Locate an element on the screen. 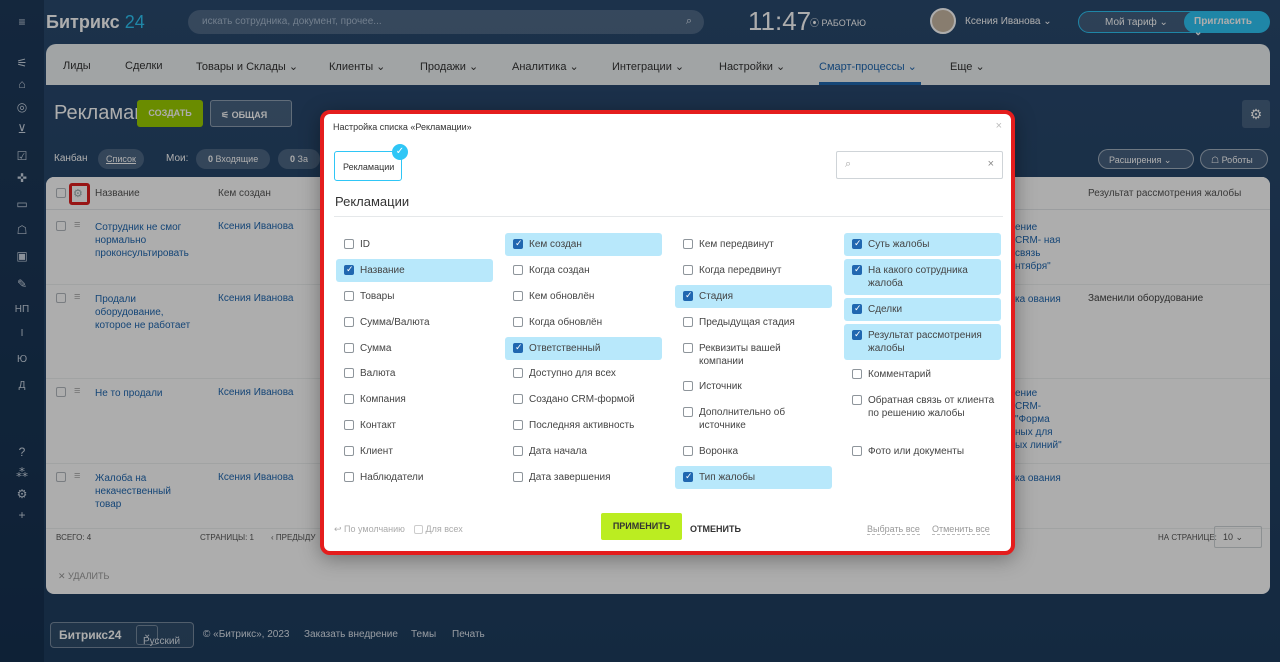 This screenshot has width=1280, height=662. field-checkbox: Дата начала is located at coordinates (583, 451).